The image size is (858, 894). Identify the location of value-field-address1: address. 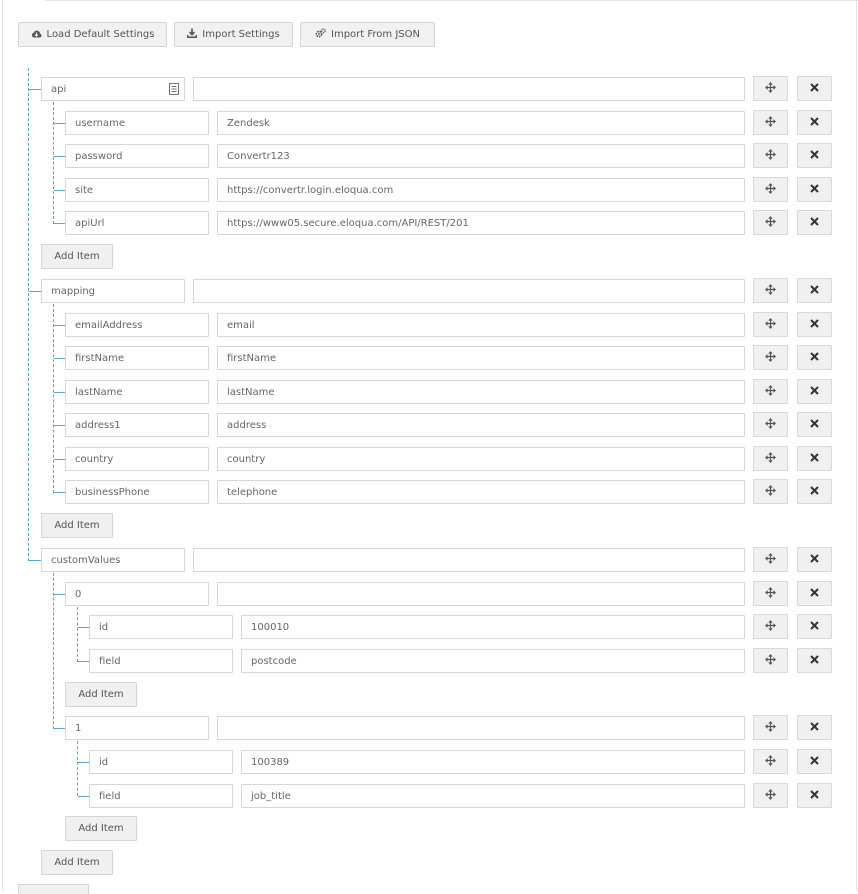
(481, 425).